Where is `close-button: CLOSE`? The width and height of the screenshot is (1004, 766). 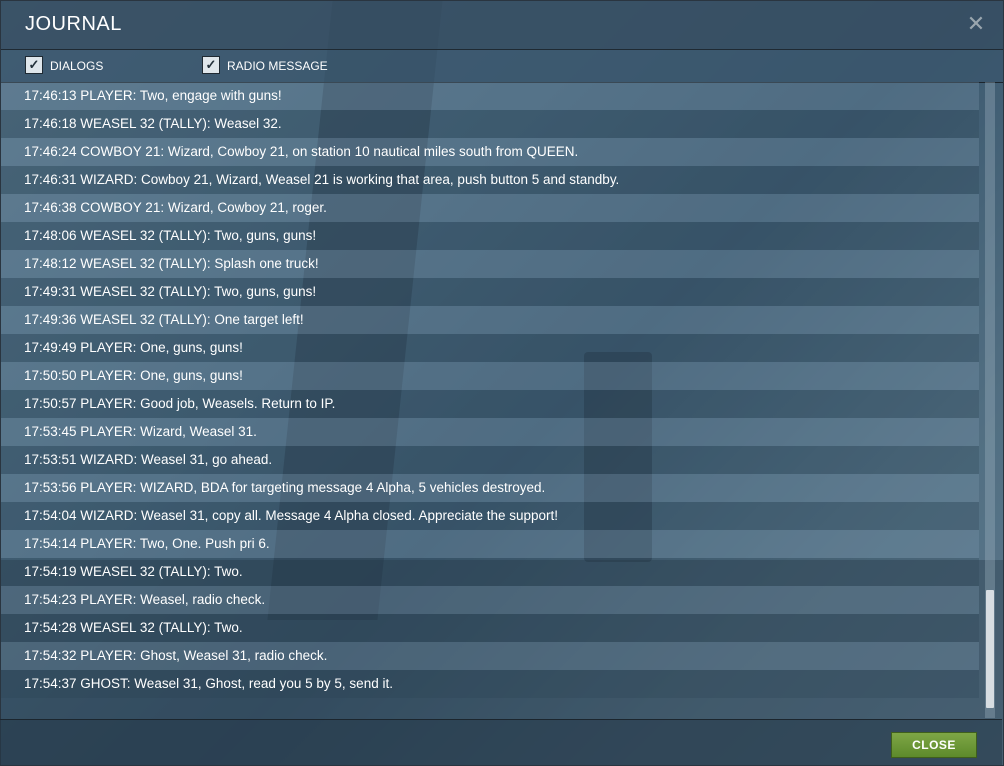
close-button: CLOSE is located at coordinates (934, 745).